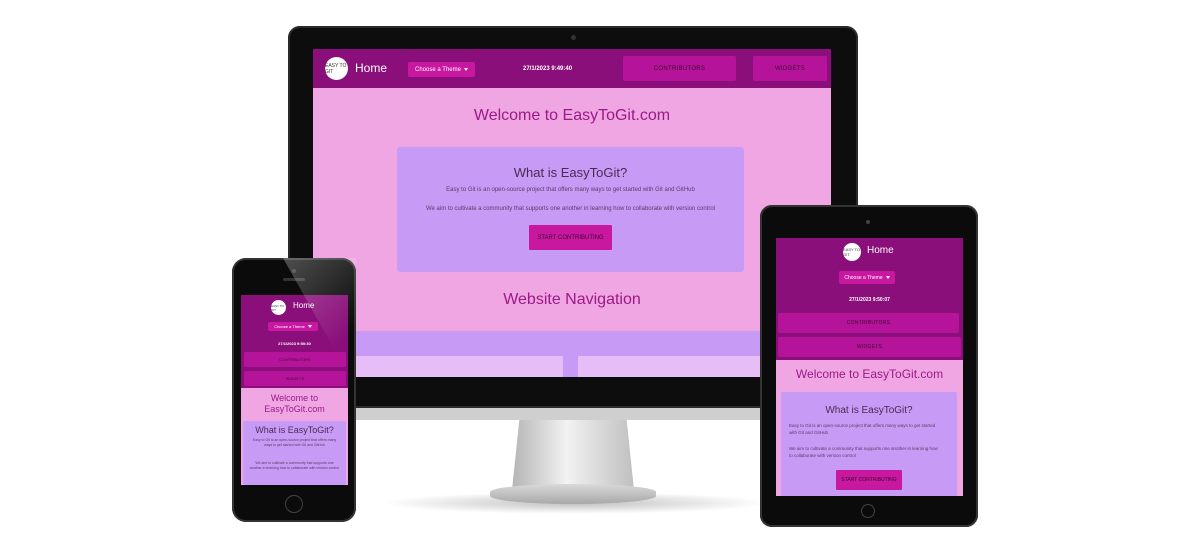 This screenshot has height=560, width=1200. I want to click on nav-section-title: Website Navigation, so click(572, 299).